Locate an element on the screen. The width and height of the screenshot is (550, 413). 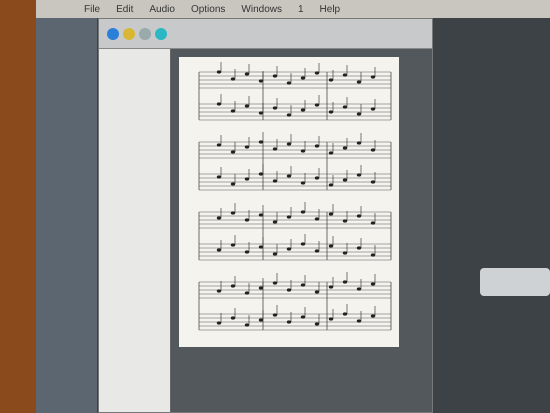
menu-item: 1 is located at coordinates (301, 9).